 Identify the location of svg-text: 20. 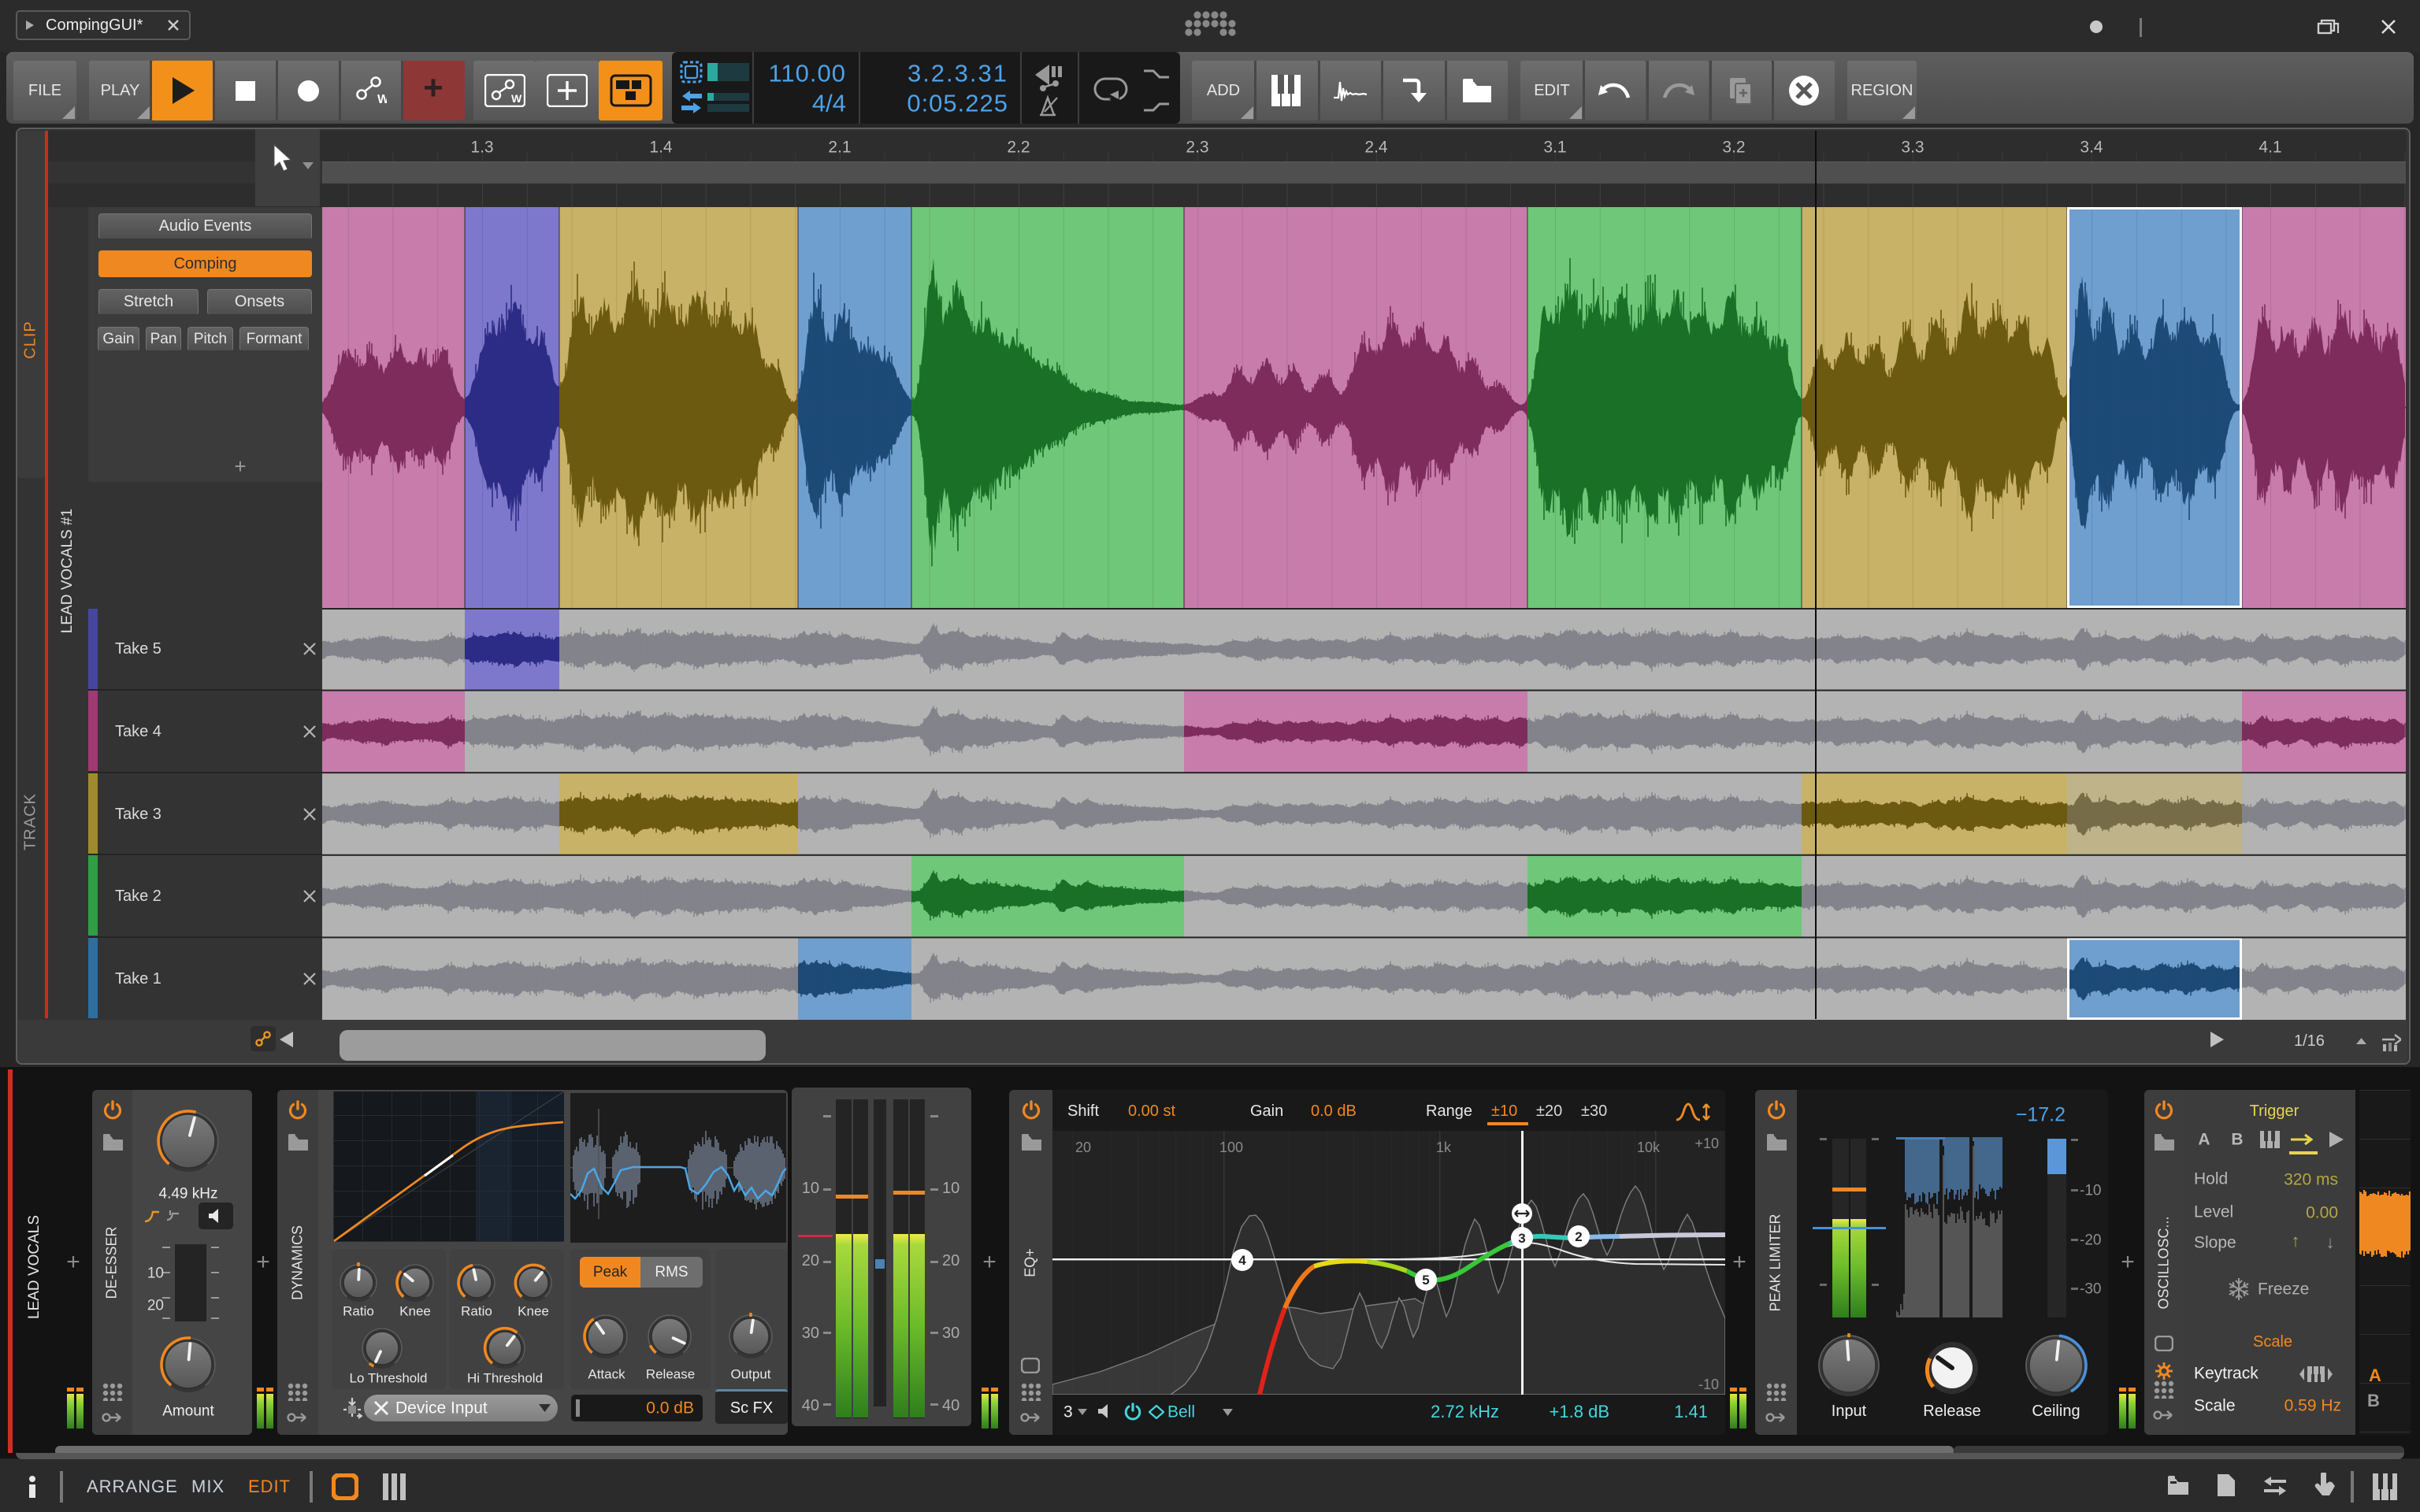
(1083, 1147).